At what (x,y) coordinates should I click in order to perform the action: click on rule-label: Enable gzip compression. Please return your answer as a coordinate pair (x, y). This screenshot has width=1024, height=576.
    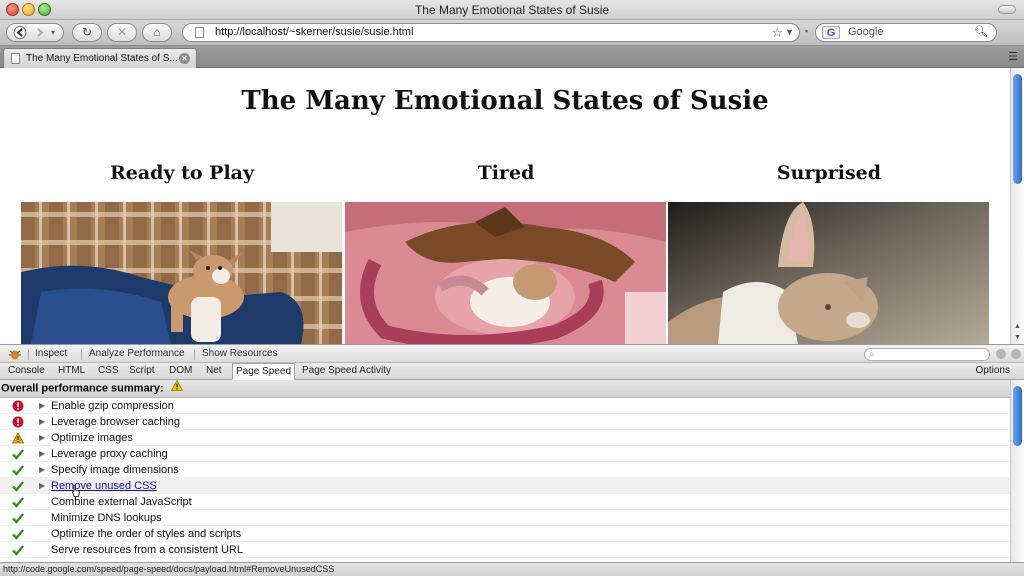
    Looking at the image, I should click on (112, 406).